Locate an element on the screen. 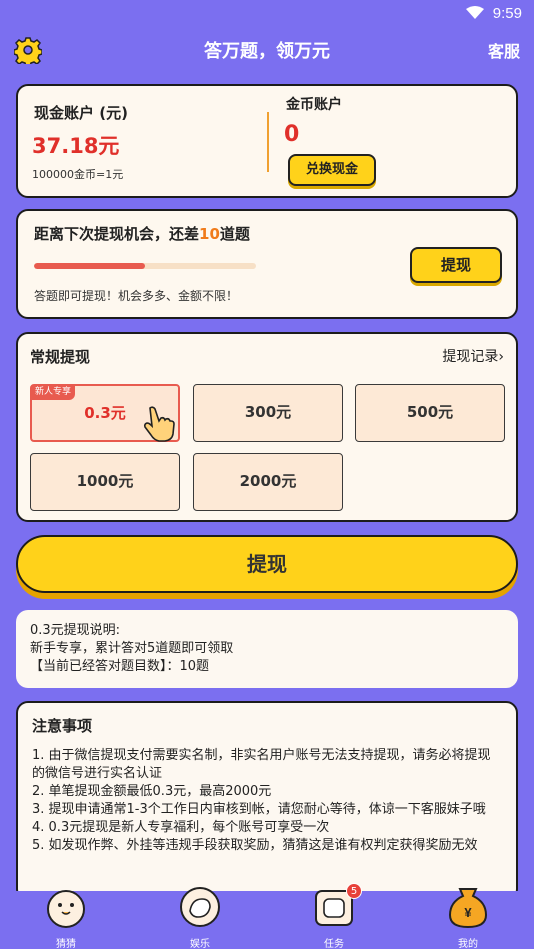 Image resolution: width=534 pixels, height=949 pixels. withdraw-button: 提现 is located at coordinates (267, 564).